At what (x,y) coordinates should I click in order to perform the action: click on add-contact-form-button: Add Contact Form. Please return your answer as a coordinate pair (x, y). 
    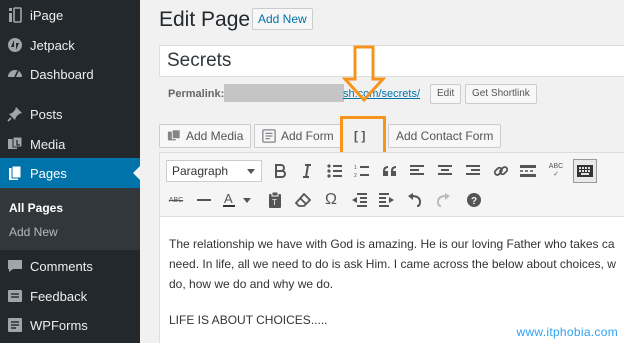
    Looking at the image, I should click on (445, 136).